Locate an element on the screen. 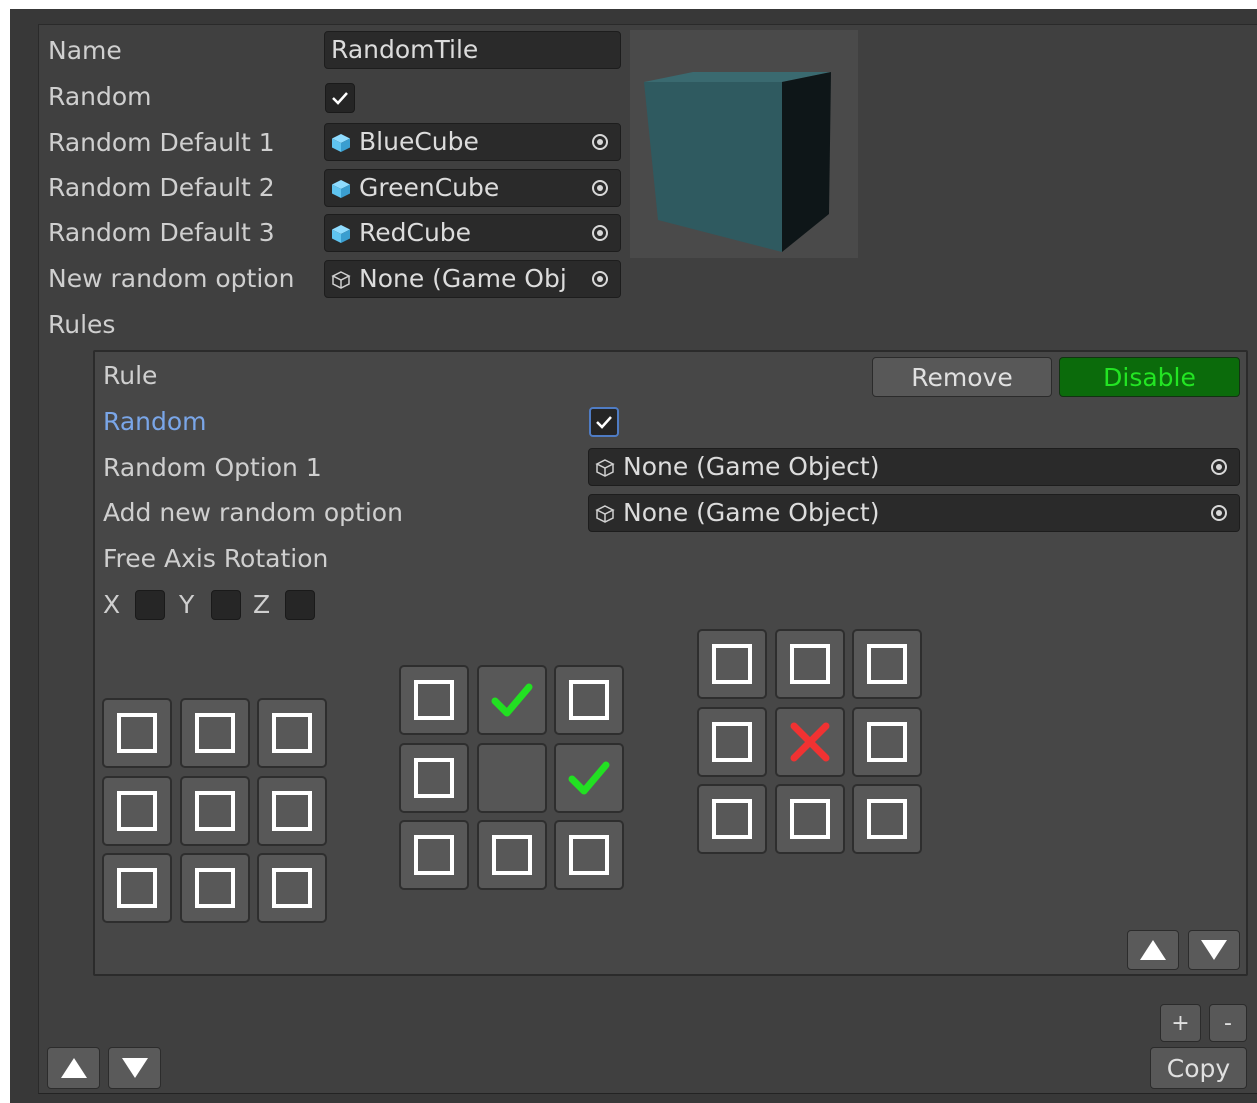 The height and width of the screenshot is (1103, 1257). move-down-button is located at coordinates (134, 1068).